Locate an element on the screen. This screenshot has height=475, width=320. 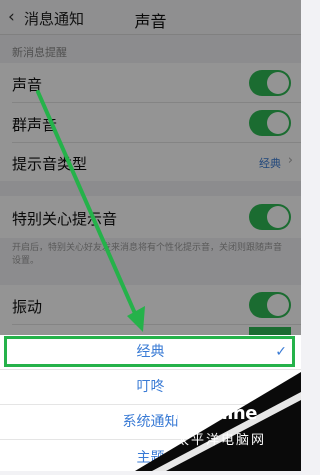
watermark-logo: PConline is located at coordinates (214, 413).